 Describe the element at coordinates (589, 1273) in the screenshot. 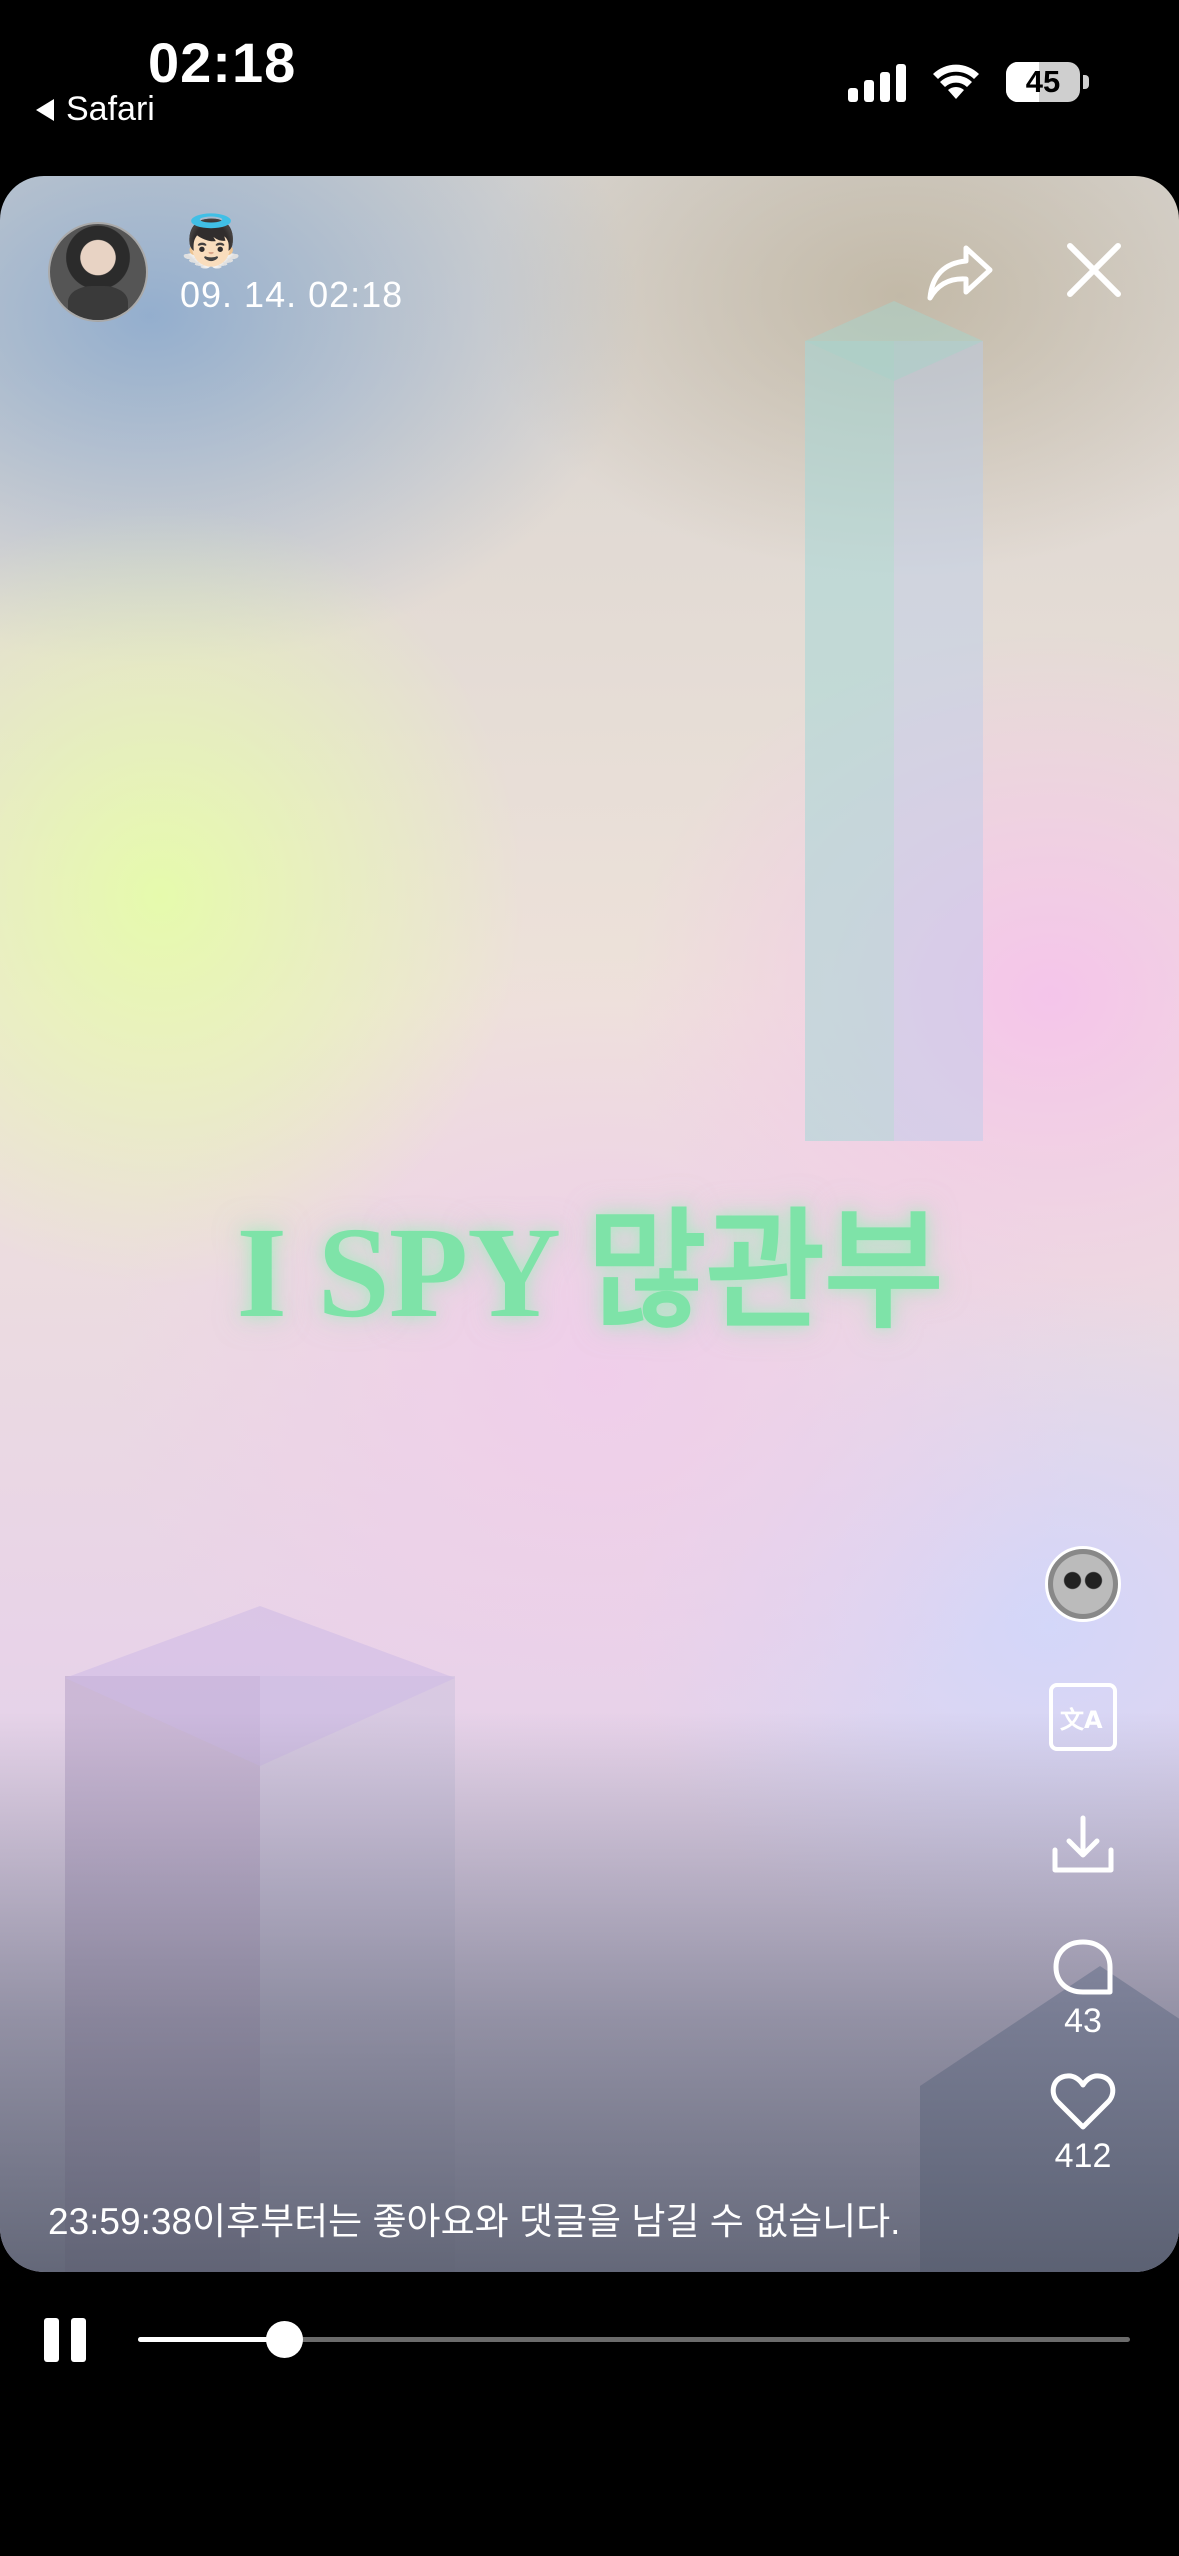

I see `story-main-text: I SPY 많관부` at that location.